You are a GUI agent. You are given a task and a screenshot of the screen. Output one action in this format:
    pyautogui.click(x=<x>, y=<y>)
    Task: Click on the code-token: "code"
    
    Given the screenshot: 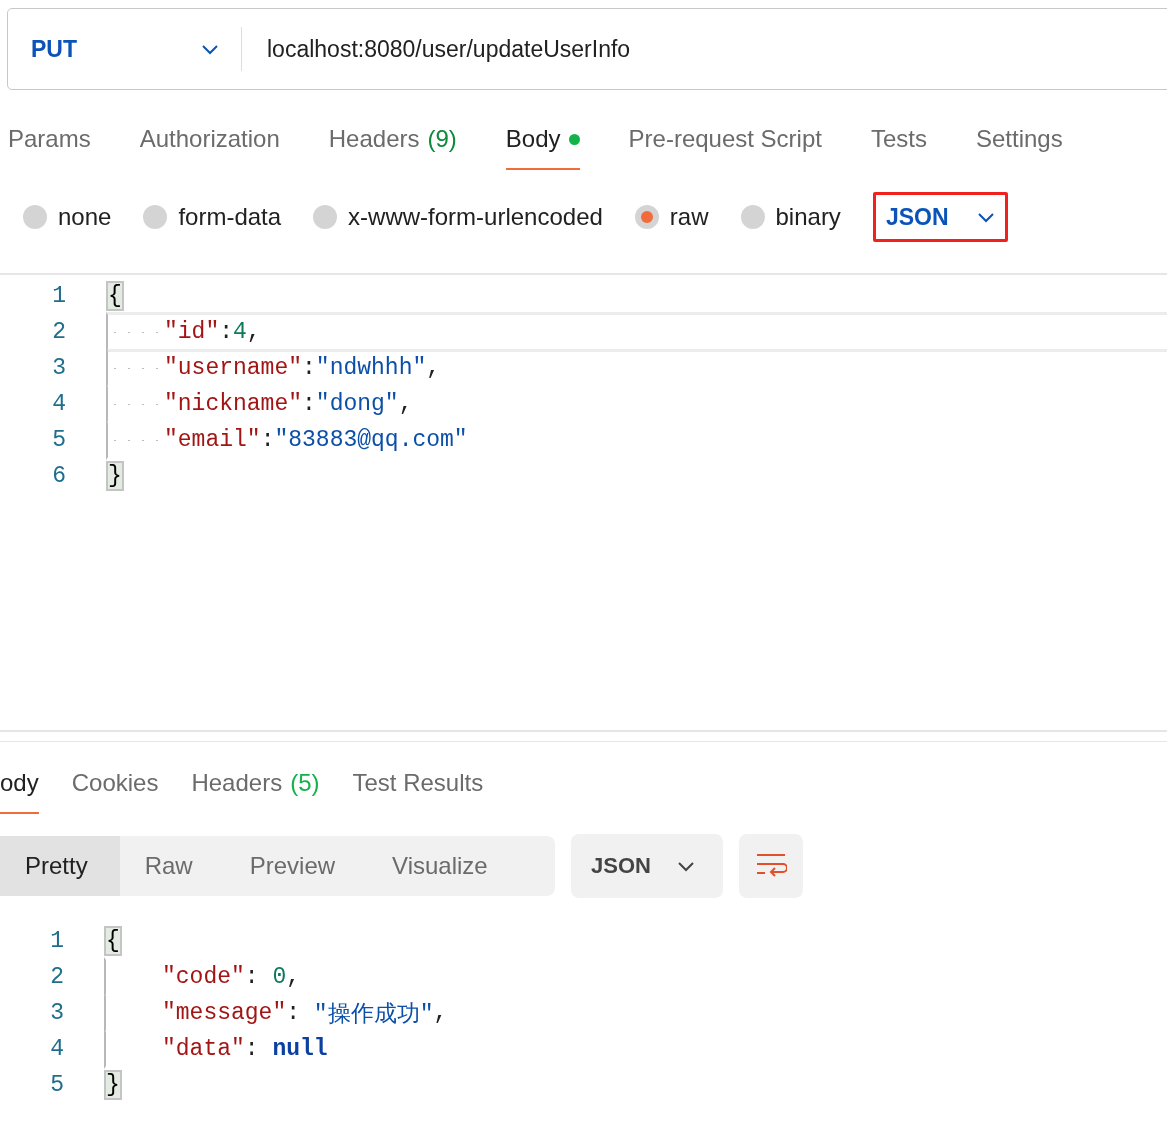 What is the action you would take?
    pyautogui.click(x=203, y=977)
    